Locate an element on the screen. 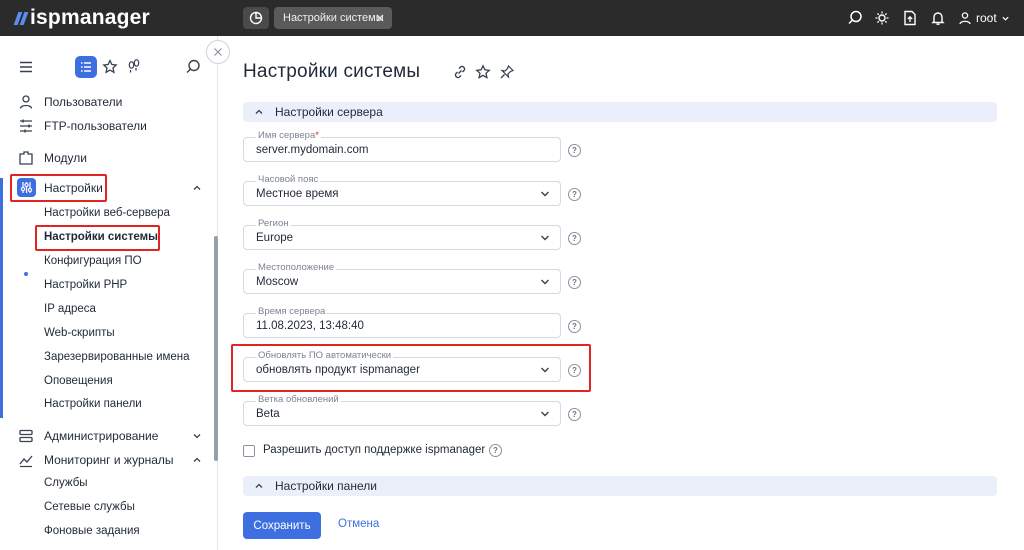 Image resolution: width=1024 pixels, height=550 pixels. sidebar-item-monitoring: Мониторинг и журналы is located at coordinates (105, 460).